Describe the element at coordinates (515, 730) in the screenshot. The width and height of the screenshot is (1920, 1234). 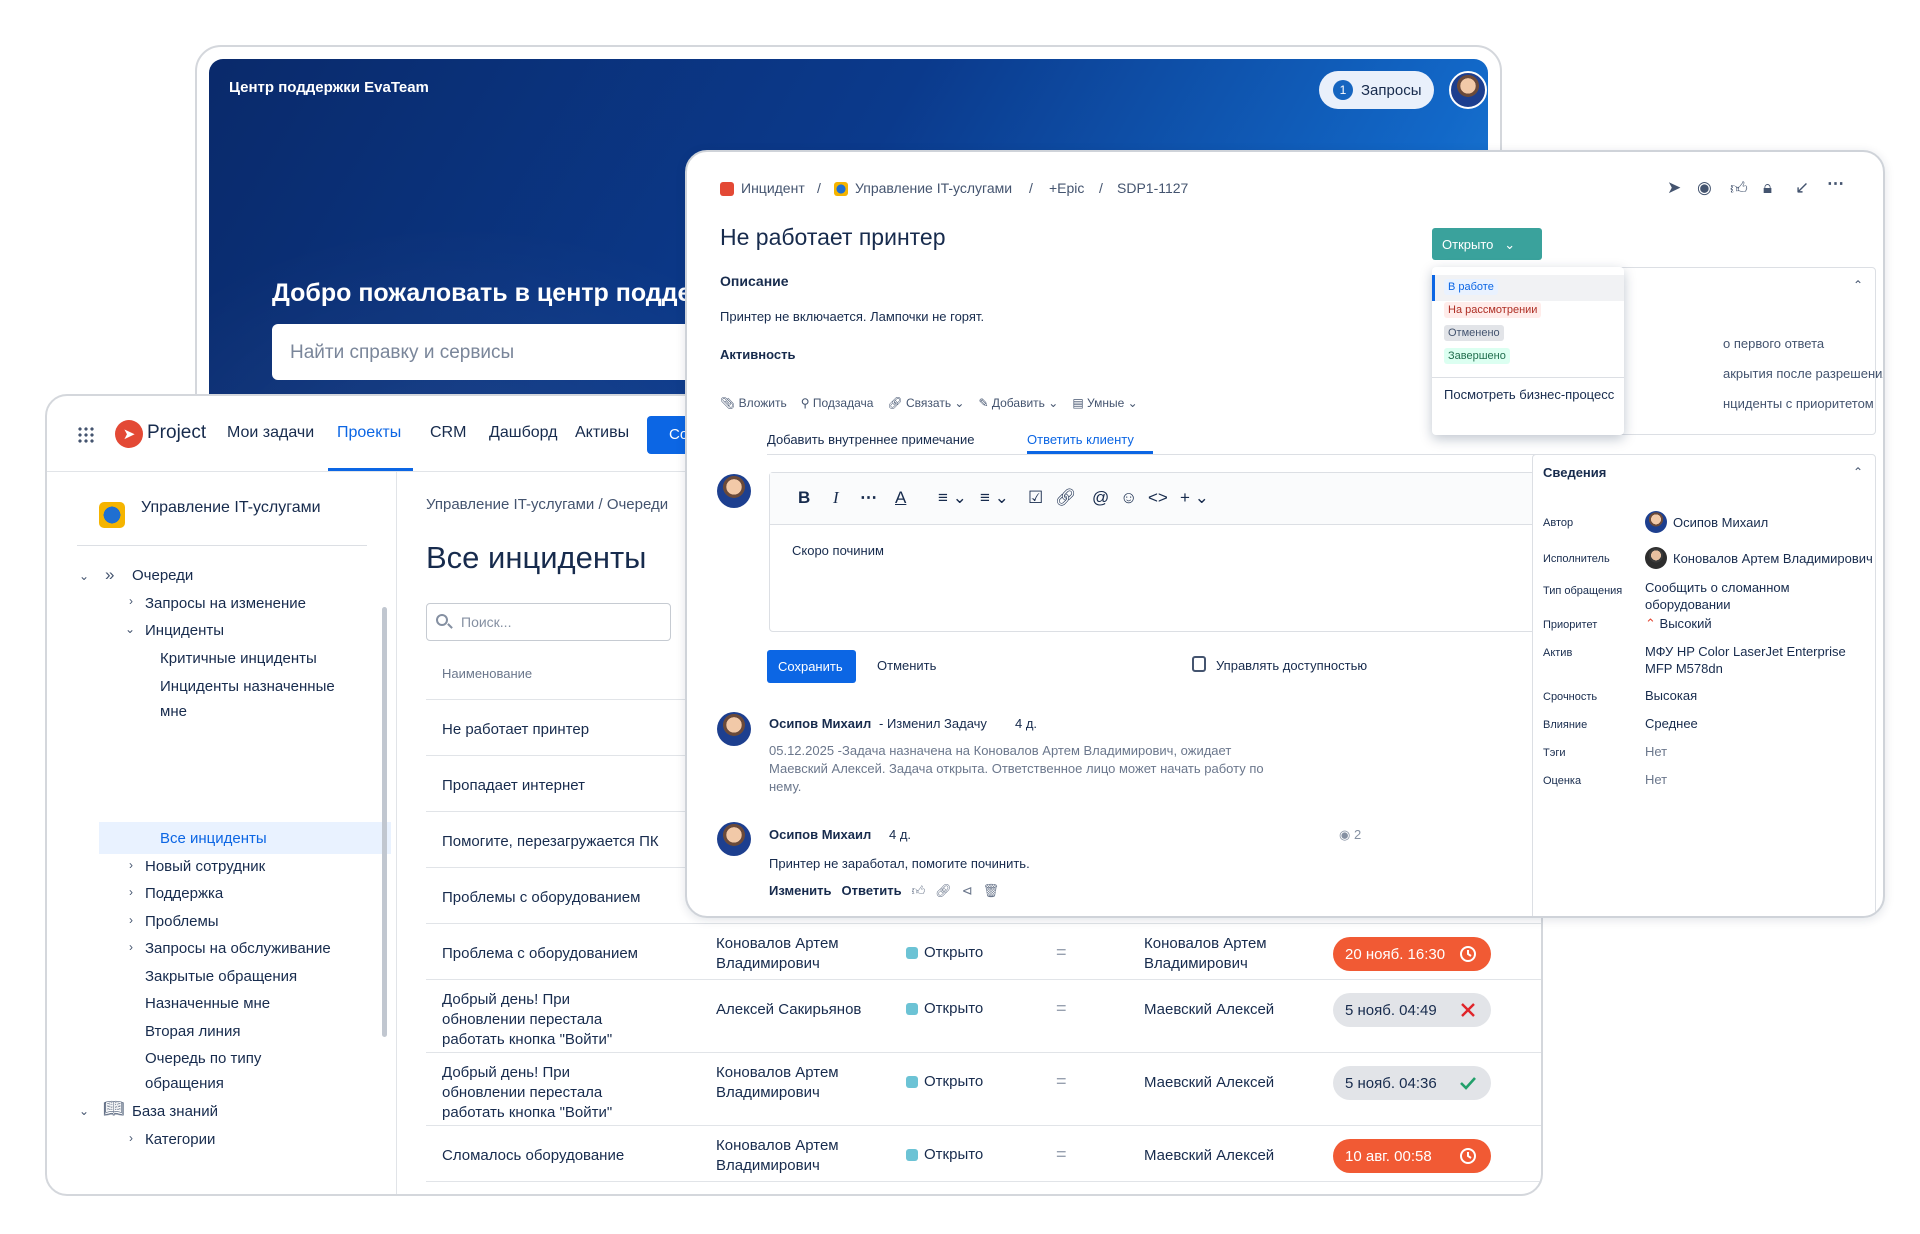
I see `table-row-name: Не работает принтер` at that location.